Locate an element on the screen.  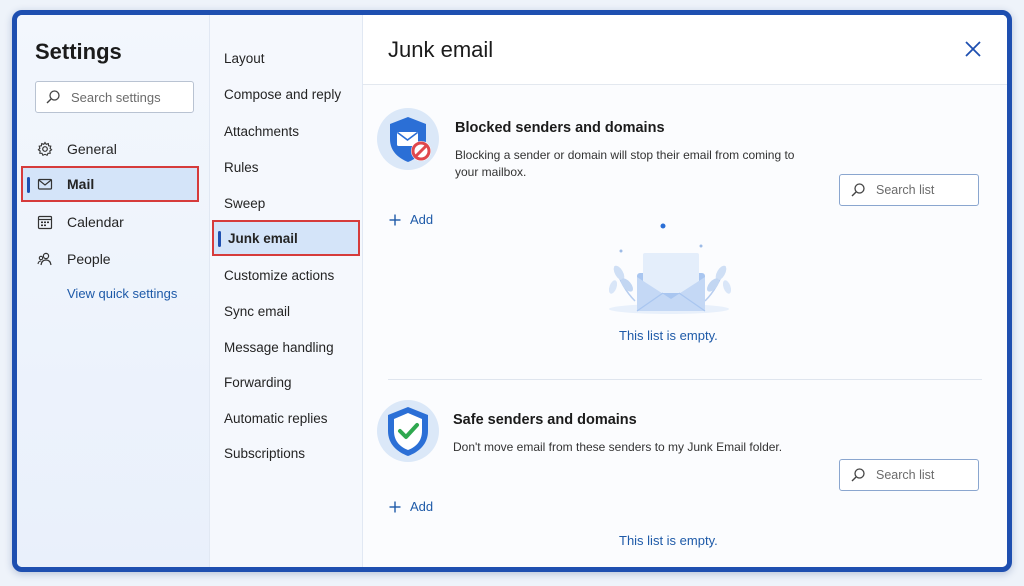
blocked-shield-icon is located at coordinates (408, 139).